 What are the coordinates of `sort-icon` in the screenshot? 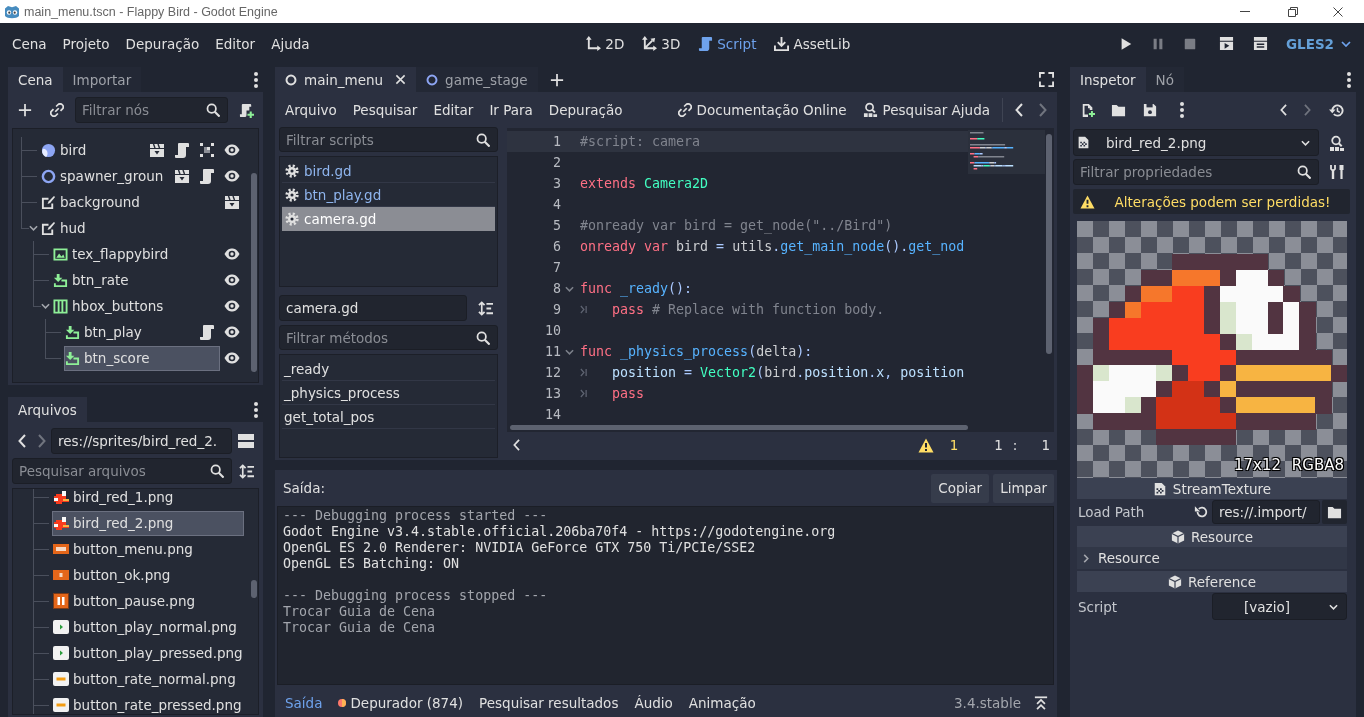 It's located at (246, 471).